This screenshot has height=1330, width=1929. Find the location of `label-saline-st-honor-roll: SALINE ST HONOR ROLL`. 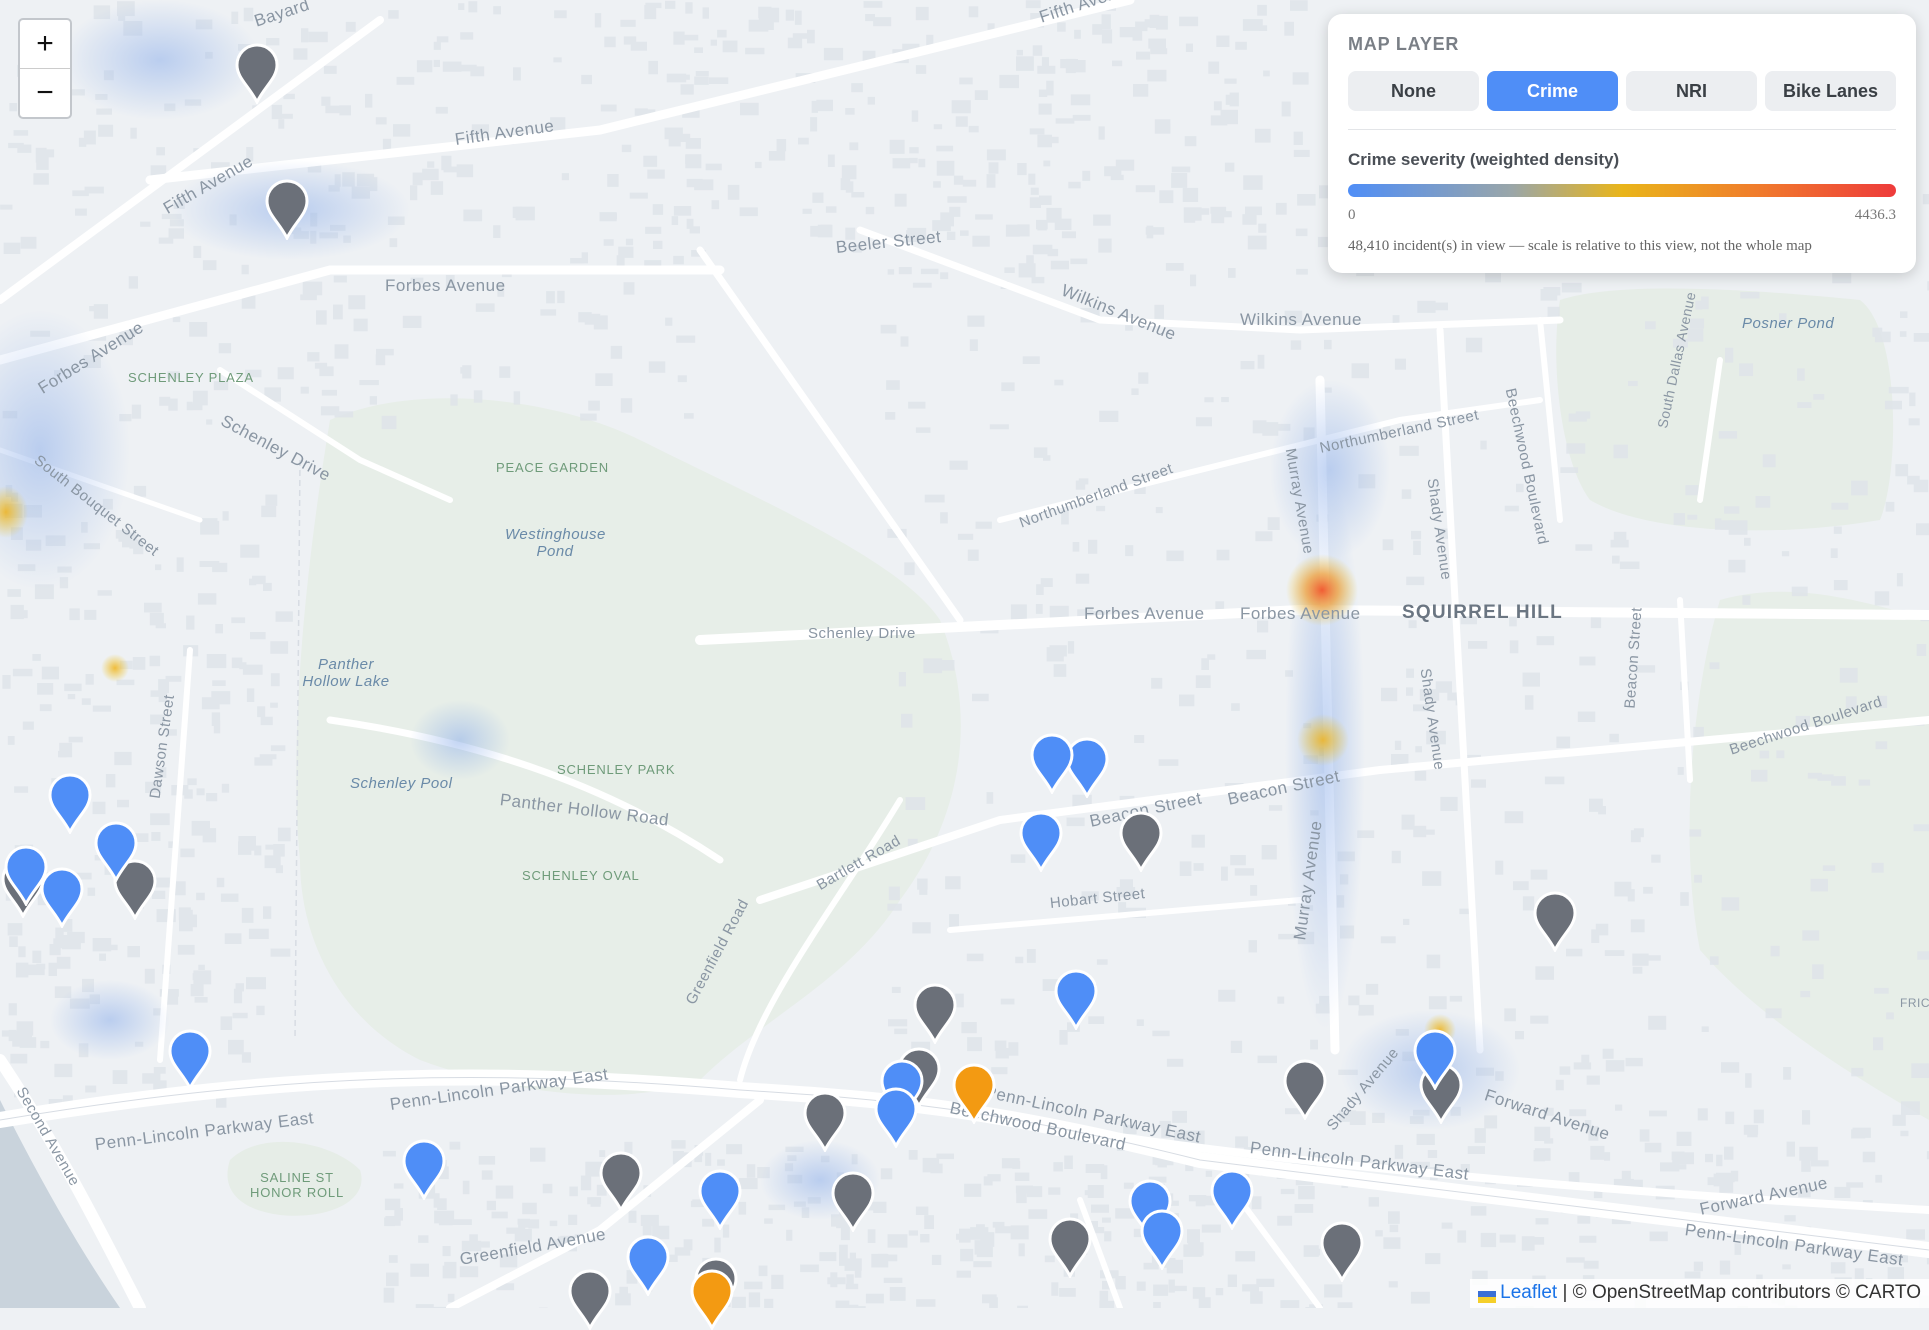

label-saline-st-honor-roll: SALINE ST HONOR ROLL is located at coordinates (297, 1185).